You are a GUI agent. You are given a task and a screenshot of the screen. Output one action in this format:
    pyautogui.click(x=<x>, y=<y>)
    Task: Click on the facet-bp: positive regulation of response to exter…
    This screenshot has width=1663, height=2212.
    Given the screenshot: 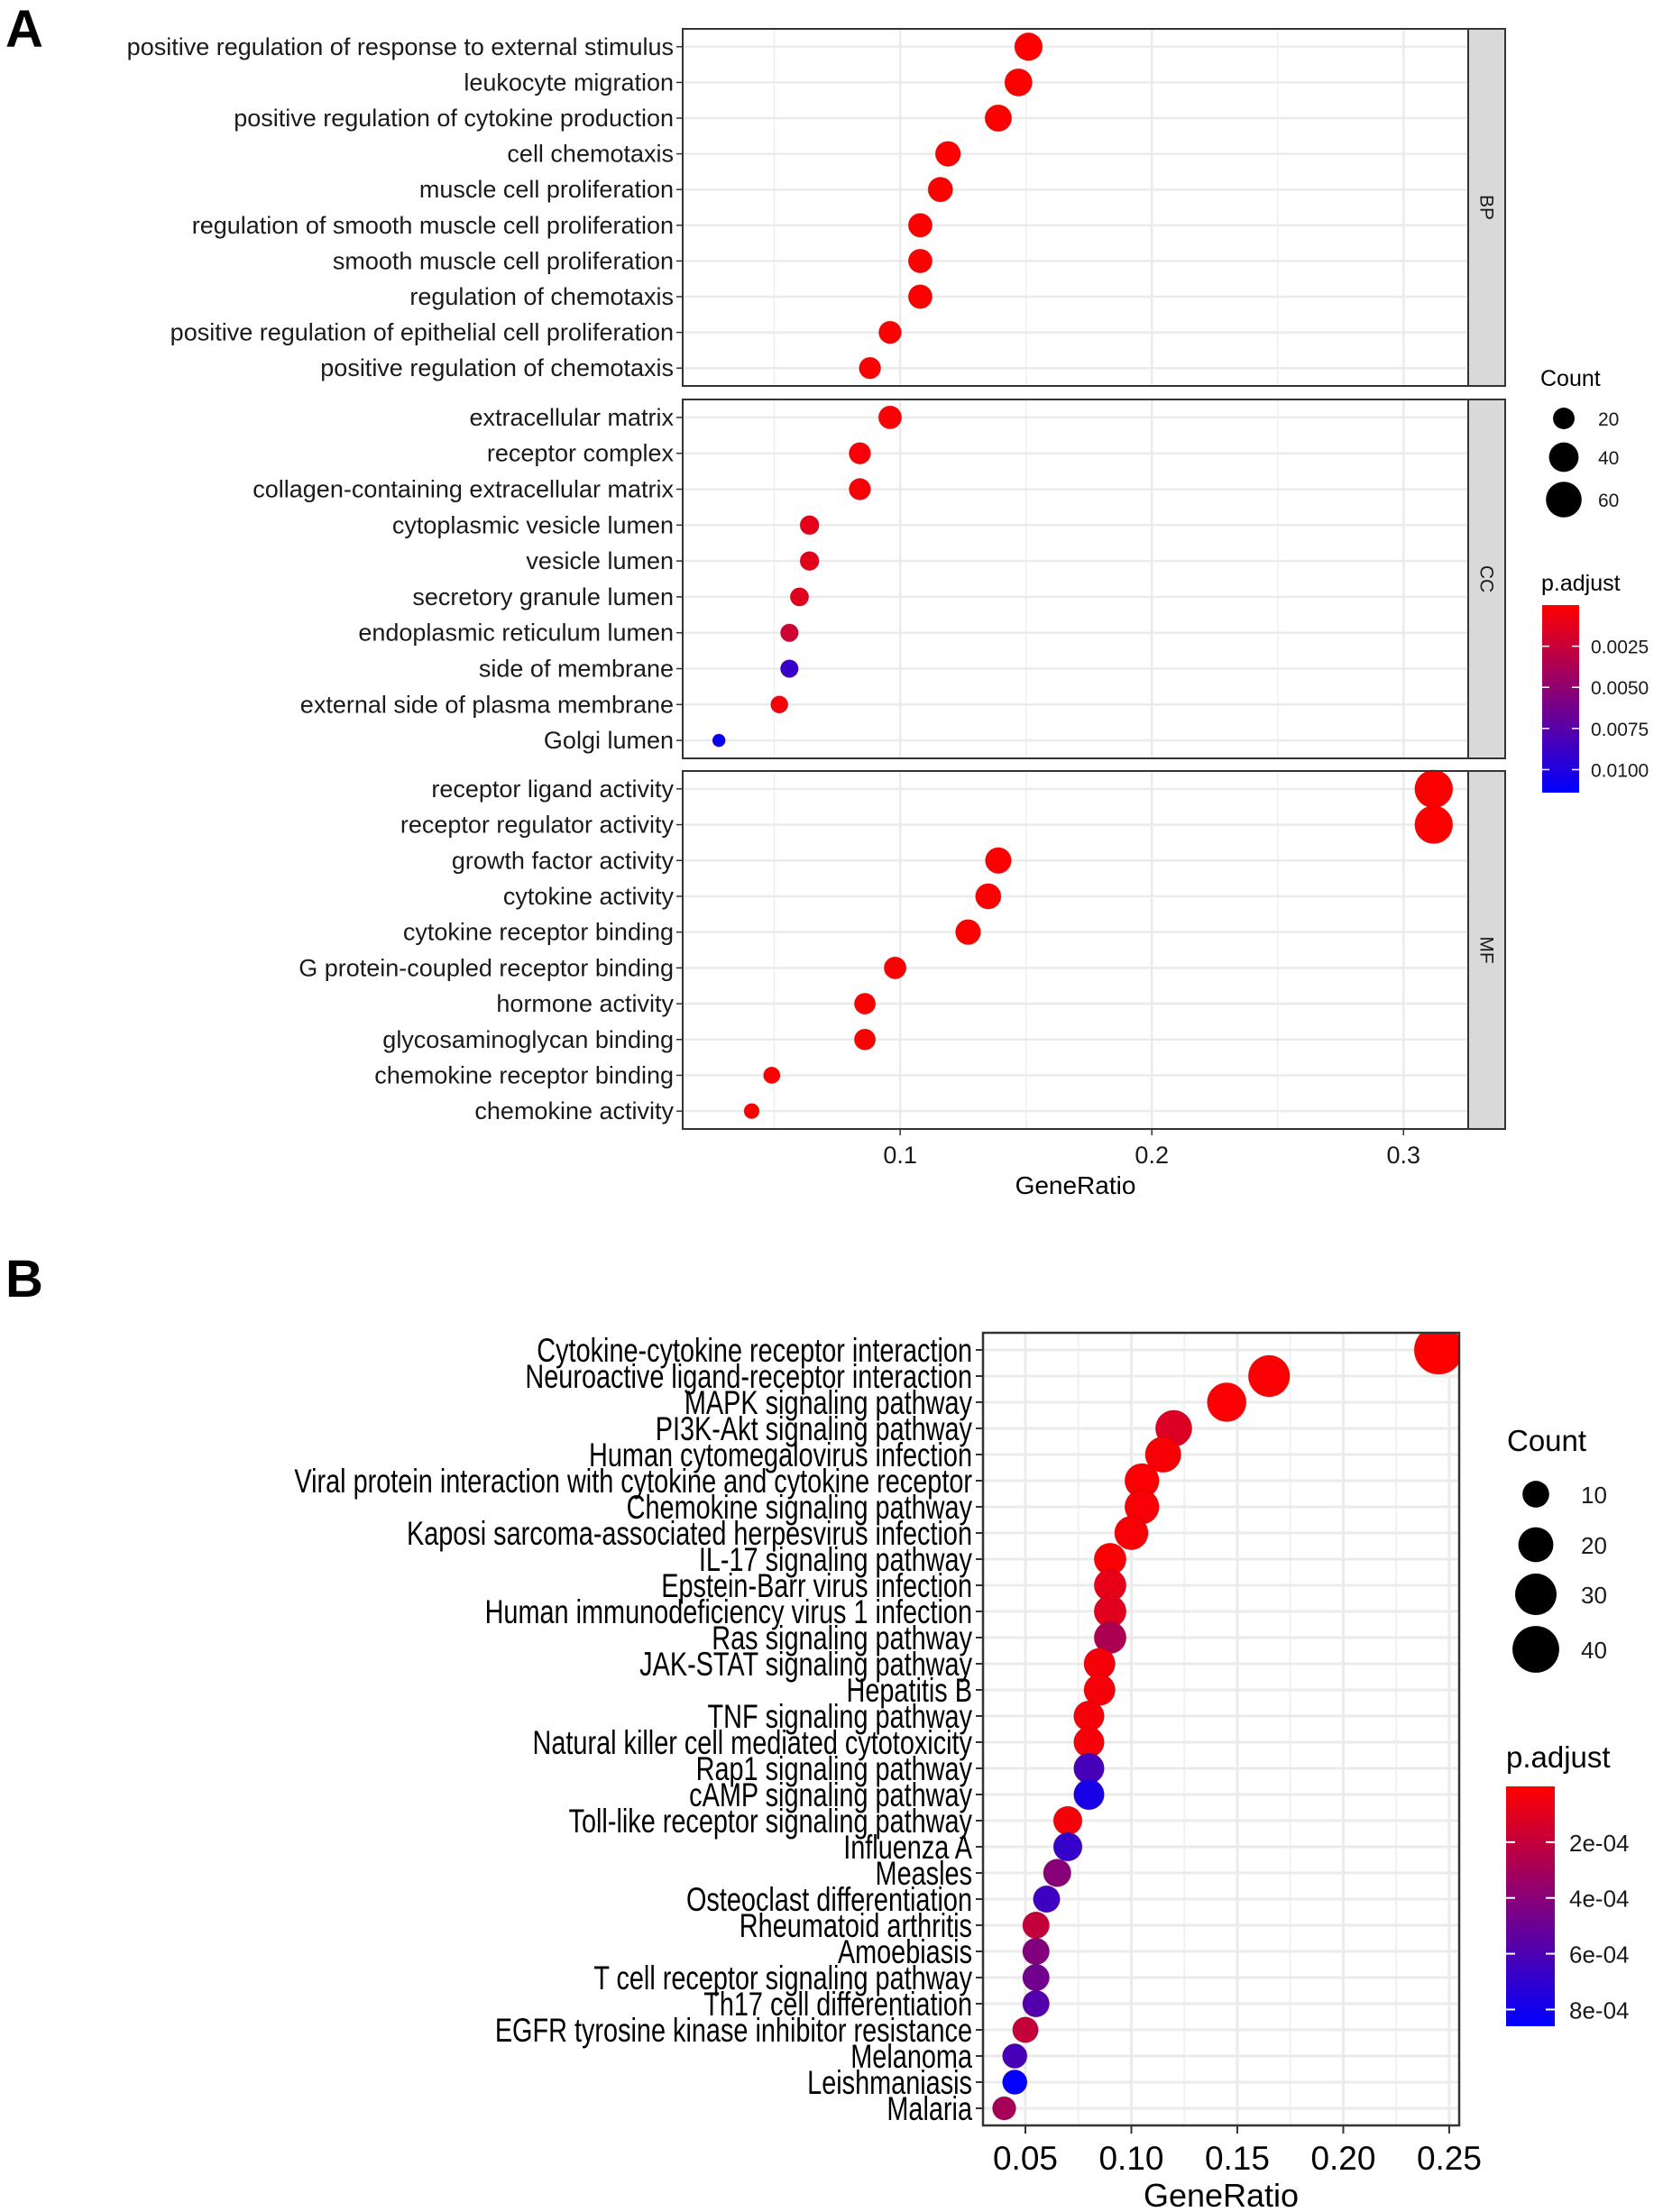 What is the action you would take?
    pyautogui.click(x=816, y=208)
    